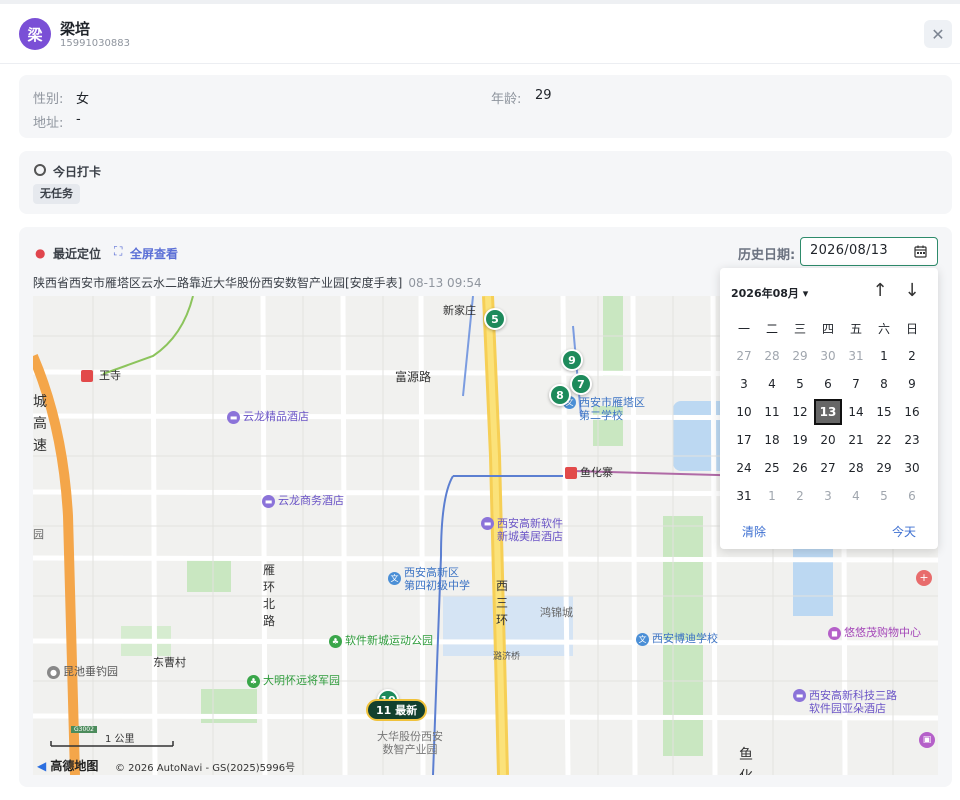 This screenshot has width=960, height=800. Describe the element at coordinates (769, 293) in the screenshot. I see `calendar-month-select: 2026年08月 ▾` at that location.